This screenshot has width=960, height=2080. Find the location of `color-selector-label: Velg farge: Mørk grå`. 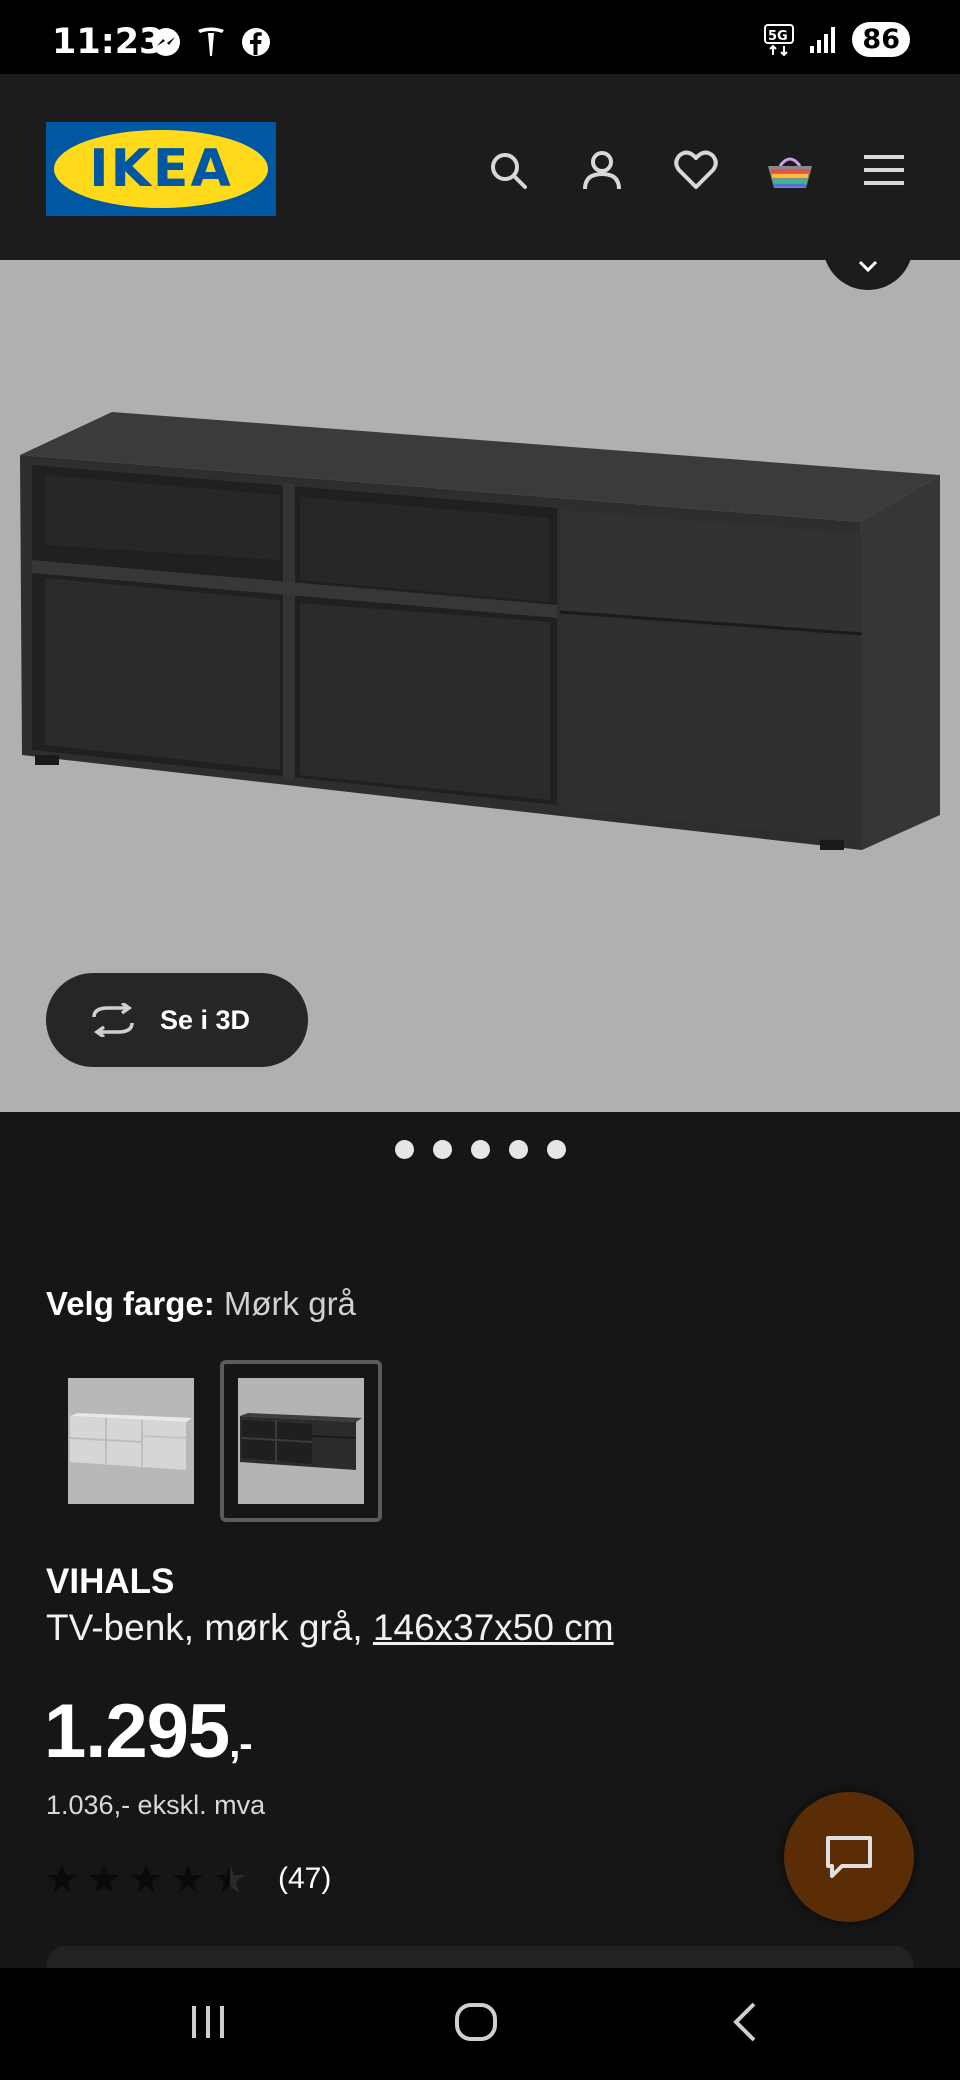

color-selector-label: Velg farge: Mørk grå is located at coordinates (201, 1304).